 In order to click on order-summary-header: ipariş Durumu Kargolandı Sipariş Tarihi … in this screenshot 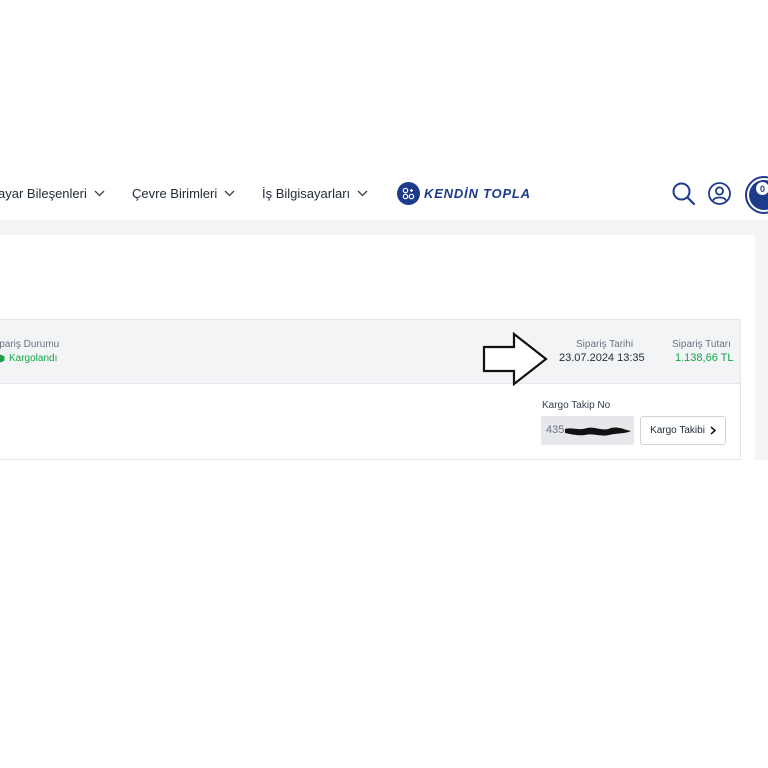, I will do `click(370, 353)`.